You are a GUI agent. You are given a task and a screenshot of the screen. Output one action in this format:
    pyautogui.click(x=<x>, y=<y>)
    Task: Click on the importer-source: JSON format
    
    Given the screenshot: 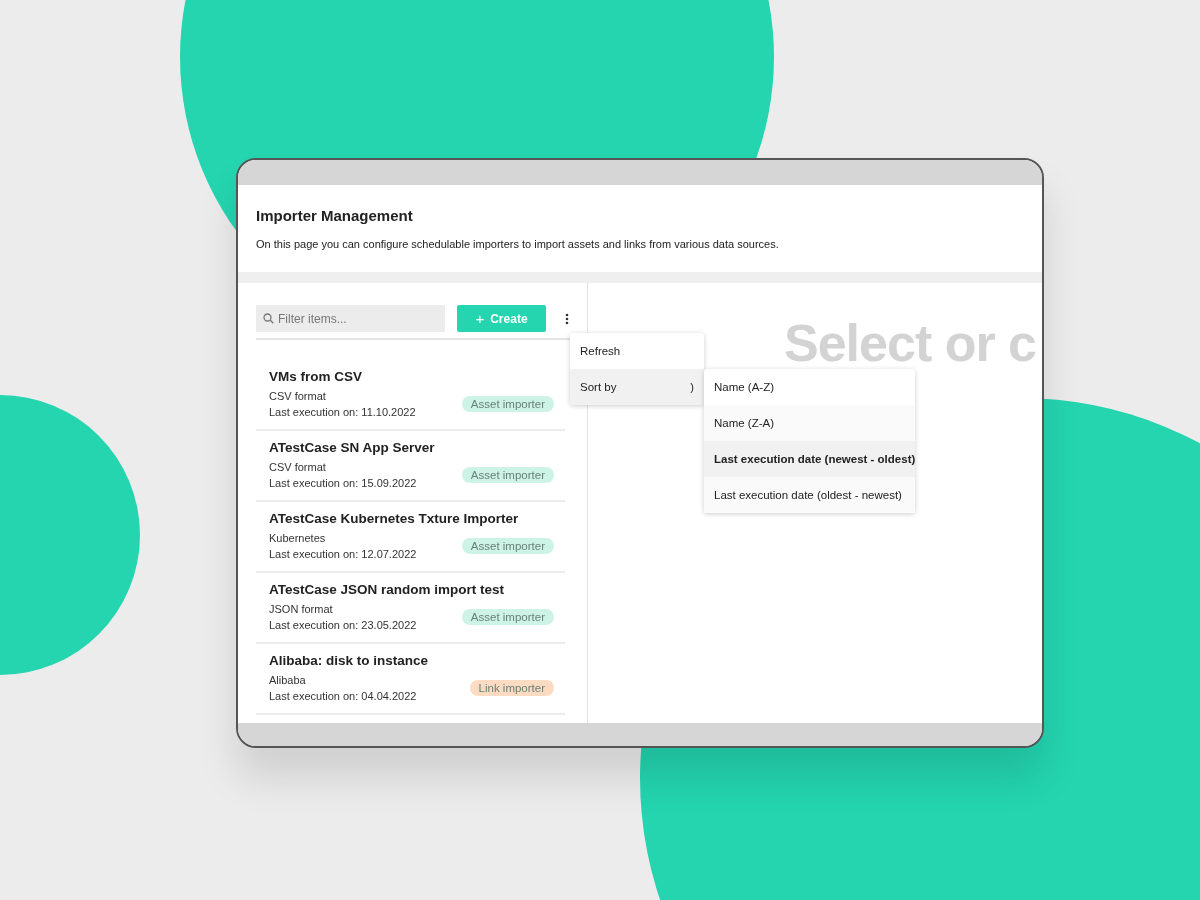 What is the action you would take?
    pyautogui.click(x=301, y=609)
    